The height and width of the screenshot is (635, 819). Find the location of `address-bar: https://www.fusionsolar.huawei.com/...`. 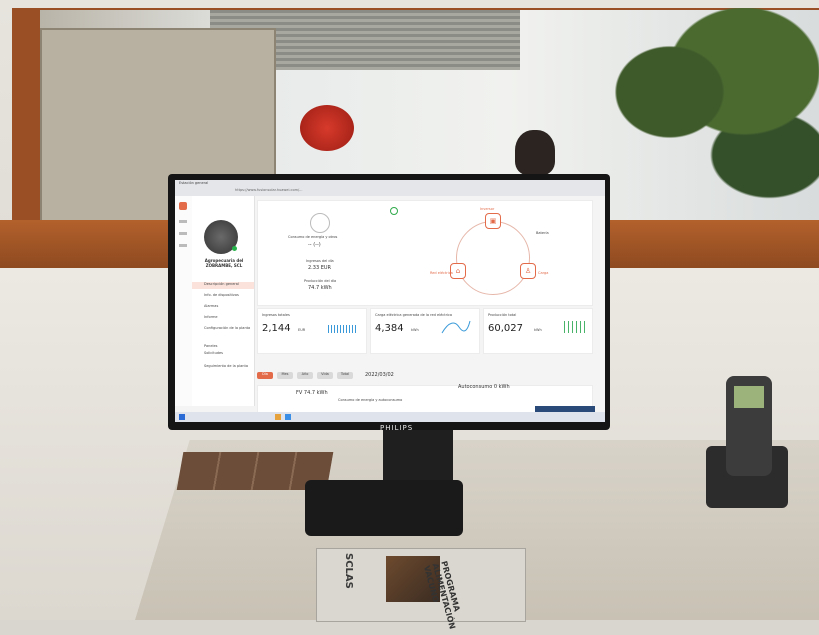

address-bar: https://www.fusionsolar.huawei.com/... is located at coordinates (269, 190).